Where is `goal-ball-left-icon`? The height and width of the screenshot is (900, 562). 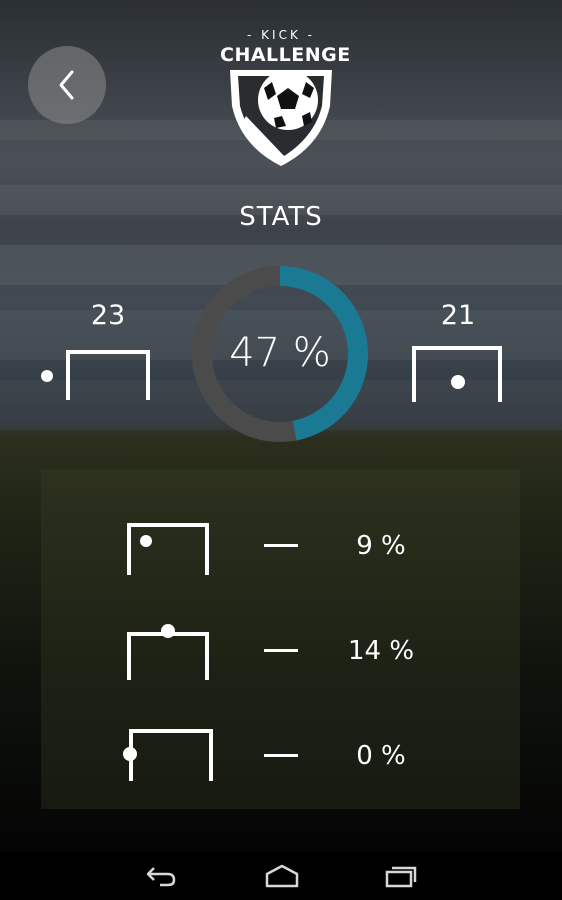 goal-ball-left-icon is located at coordinates (95, 375).